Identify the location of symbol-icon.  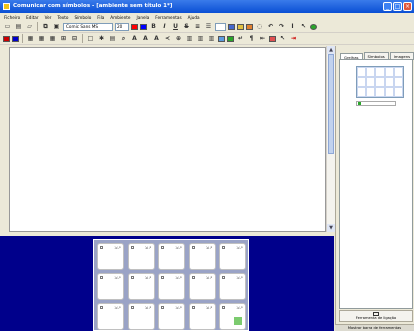
(249, 26).